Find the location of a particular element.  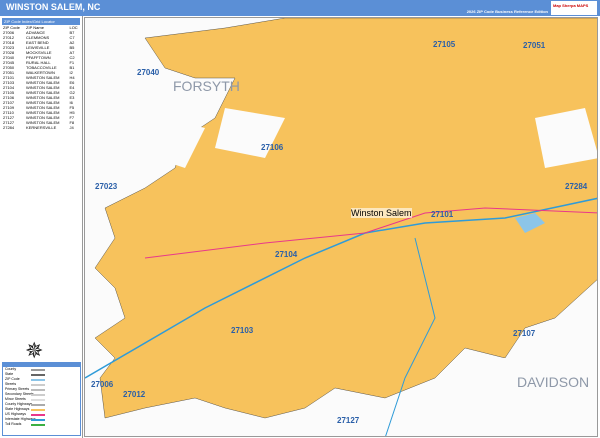

zip-label: 27105 is located at coordinates (444, 44).